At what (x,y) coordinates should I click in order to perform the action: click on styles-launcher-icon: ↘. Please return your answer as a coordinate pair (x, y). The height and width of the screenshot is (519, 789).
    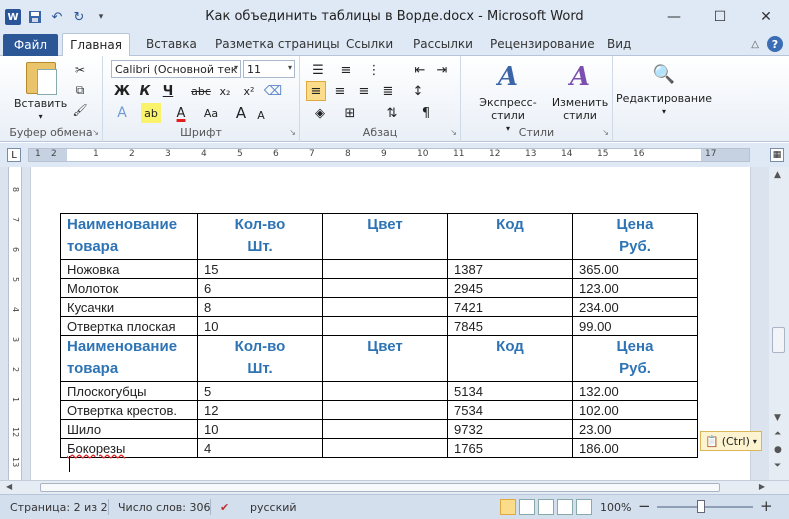
    Looking at the image, I should click on (605, 132).